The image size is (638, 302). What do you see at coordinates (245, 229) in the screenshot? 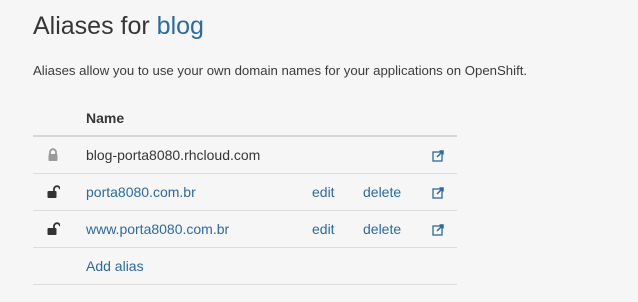
I see `table-row: www.porta8080.com.br edit delete` at bounding box center [245, 229].